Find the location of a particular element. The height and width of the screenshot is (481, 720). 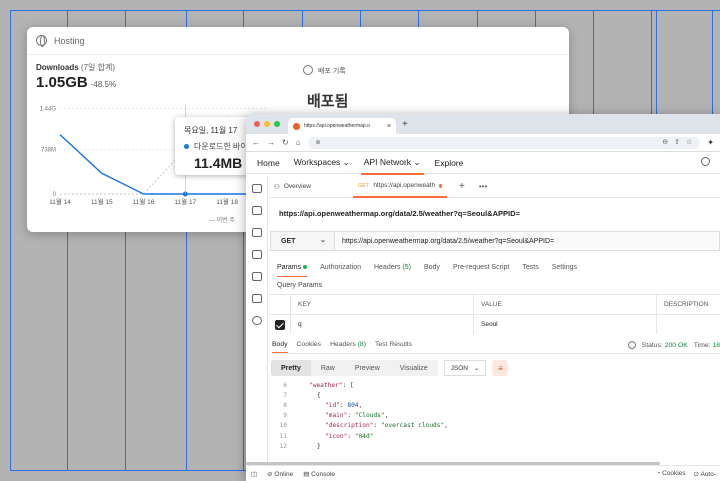

minimize-window-button is located at coordinates (267, 124).